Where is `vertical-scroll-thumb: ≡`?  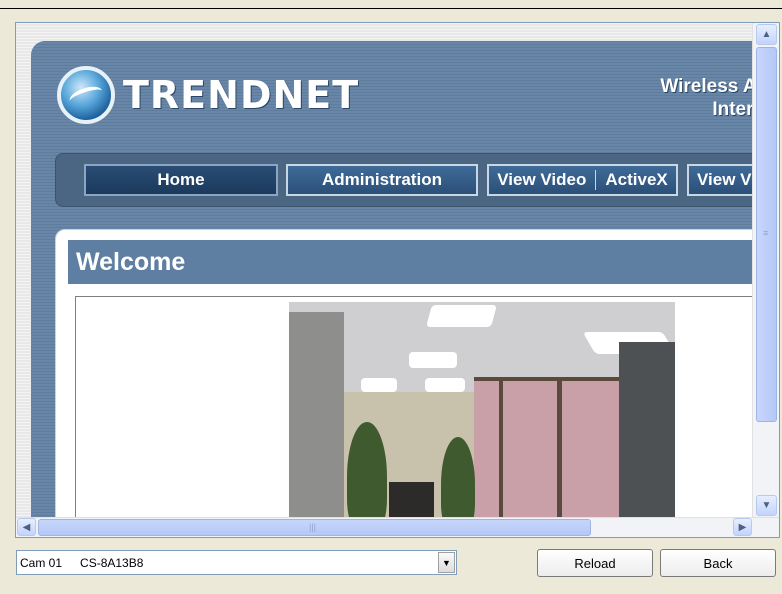
vertical-scroll-thumb: ≡ is located at coordinates (766, 234).